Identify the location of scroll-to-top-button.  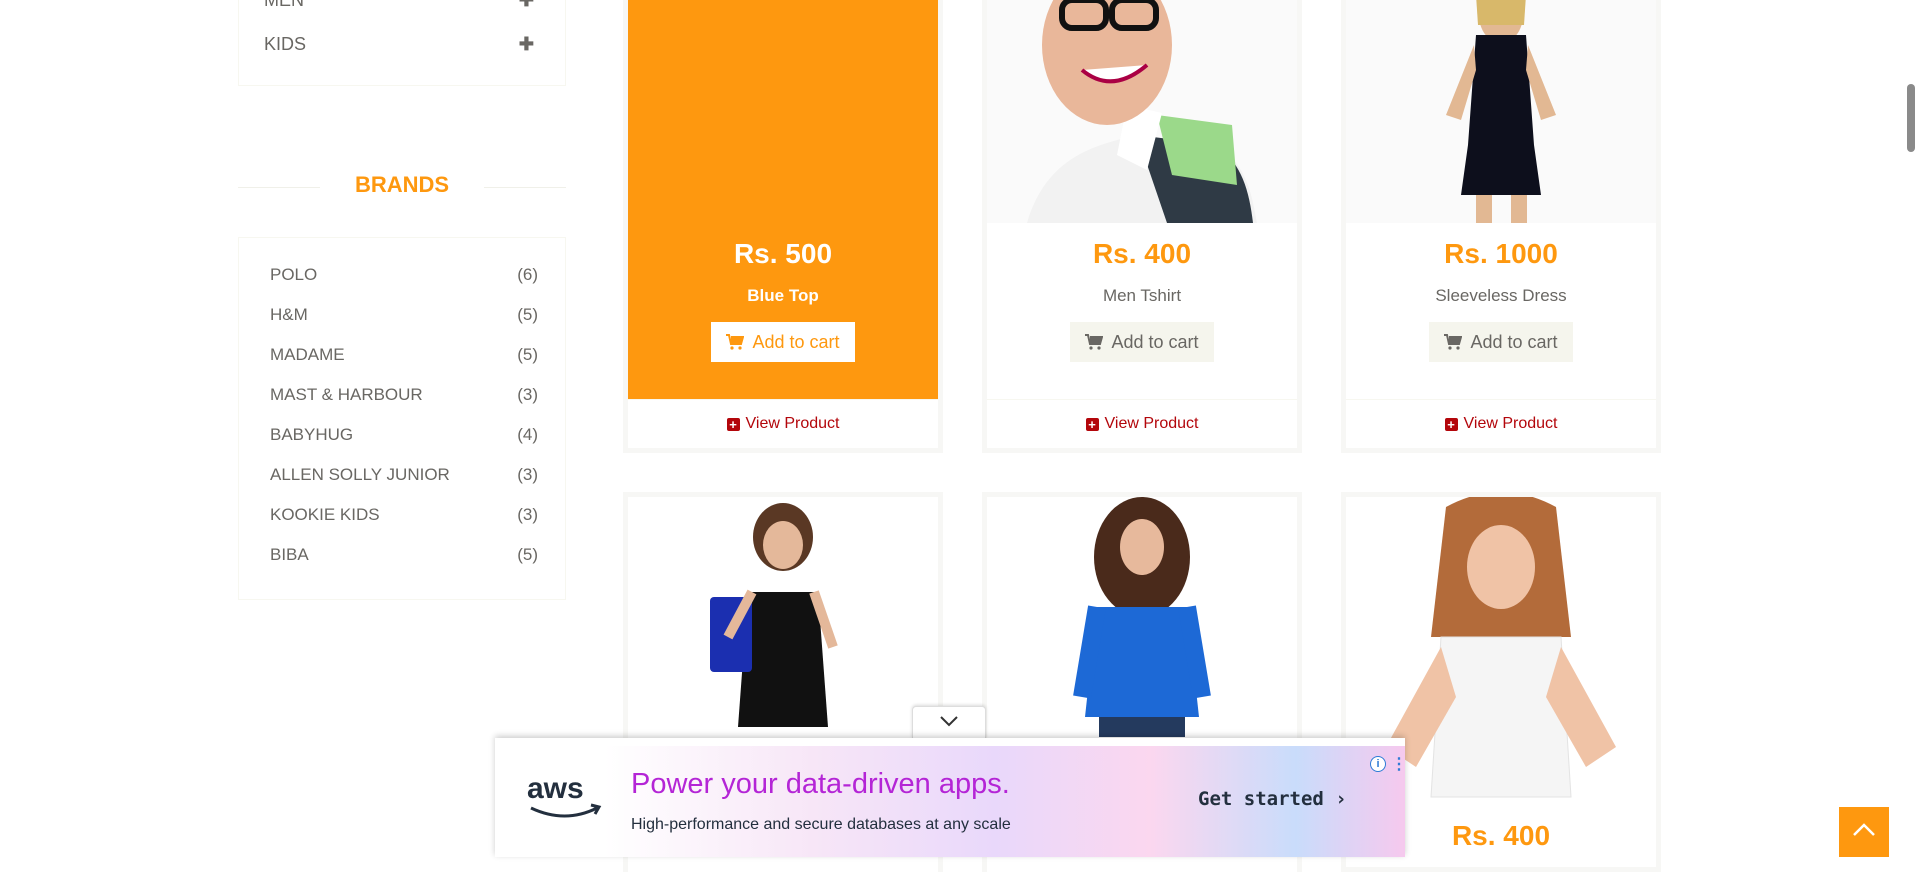
(1864, 832).